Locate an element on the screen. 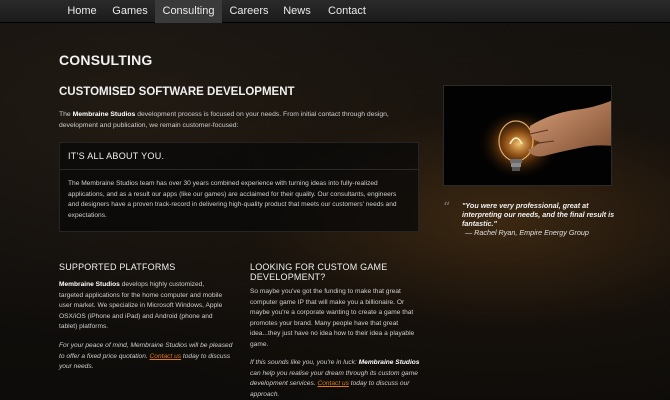 This screenshot has height=400, width=670. nav-careers: Careers is located at coordinates (249, 11).